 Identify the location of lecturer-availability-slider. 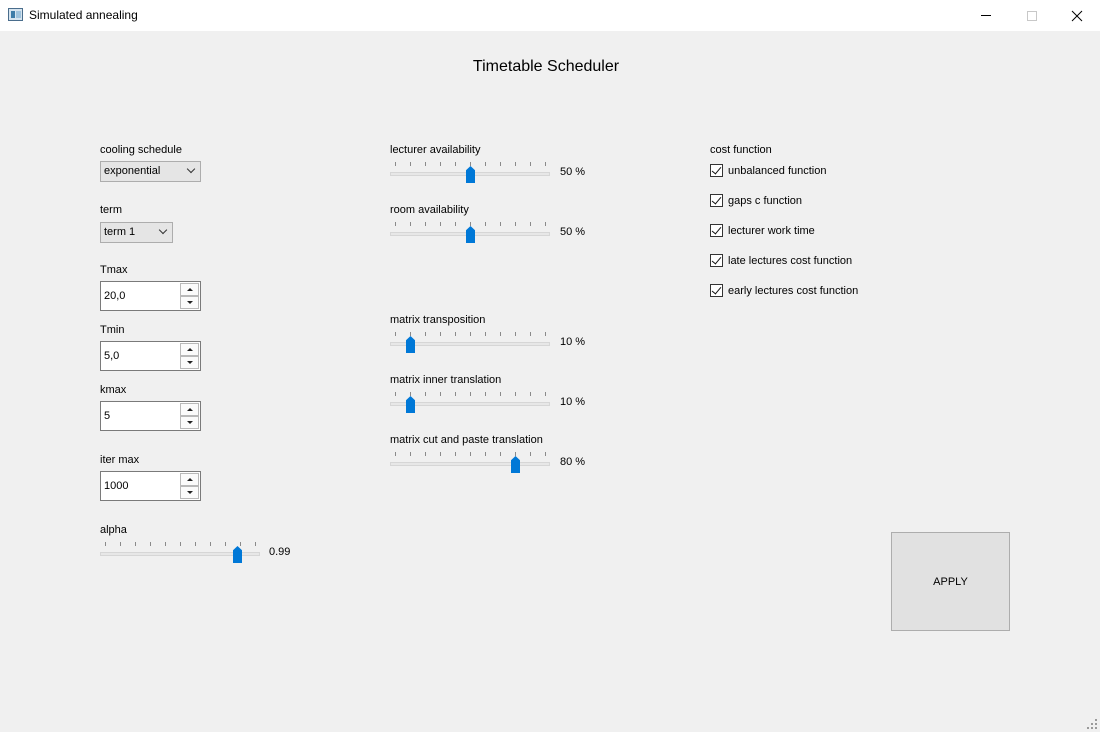
(470, 172).